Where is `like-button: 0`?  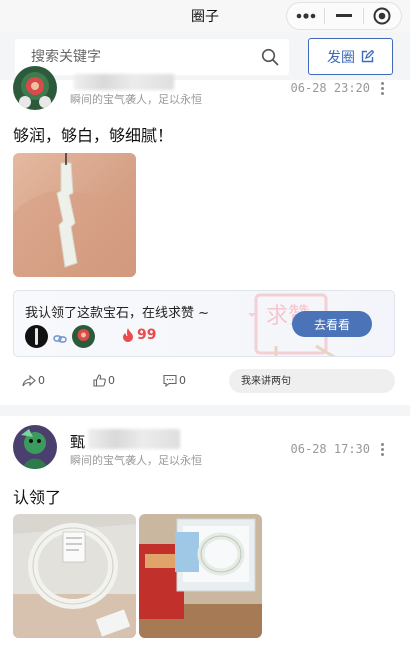 like-button: 0 is located at coordinates (104, 380).